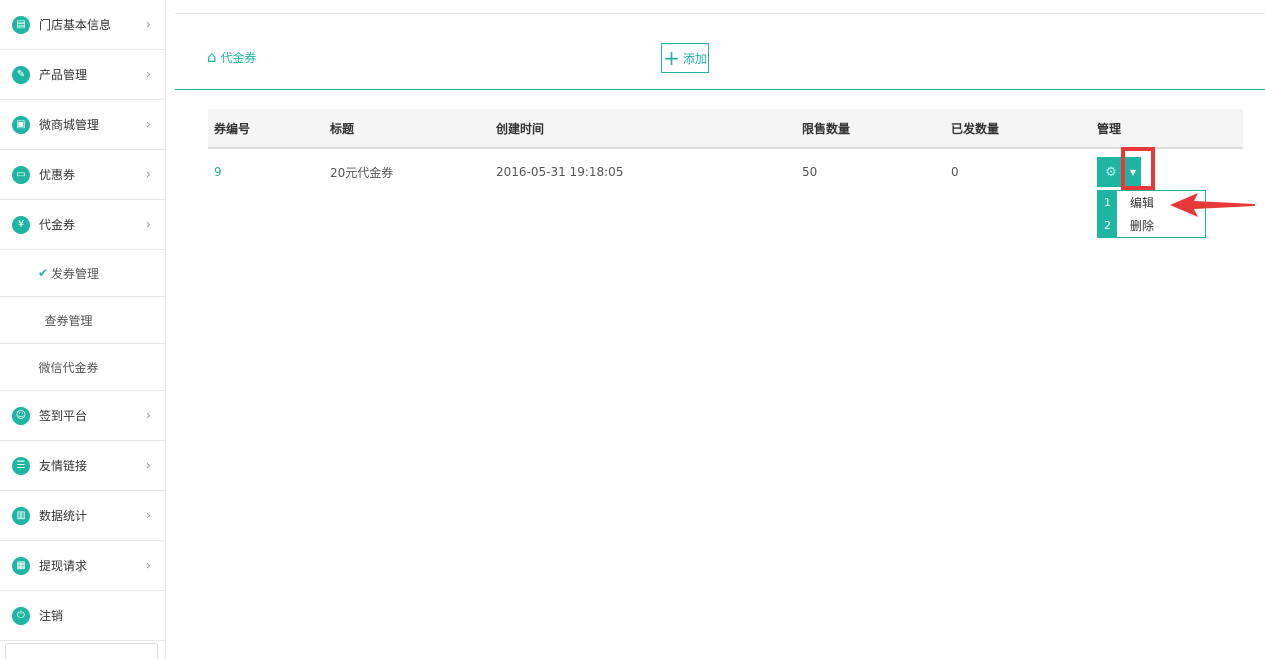  What do you see at coordinates (1109, 128) in the screenshot?
I see `column-header-manage: 管理` at bounding box center [1109, 128].